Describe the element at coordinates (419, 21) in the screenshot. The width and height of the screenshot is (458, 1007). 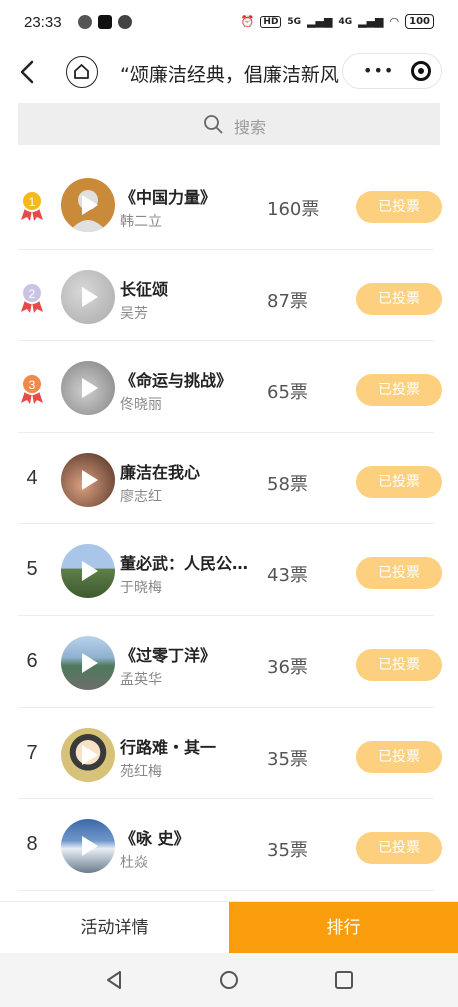
I see `battery-indicator: 100` at that location.